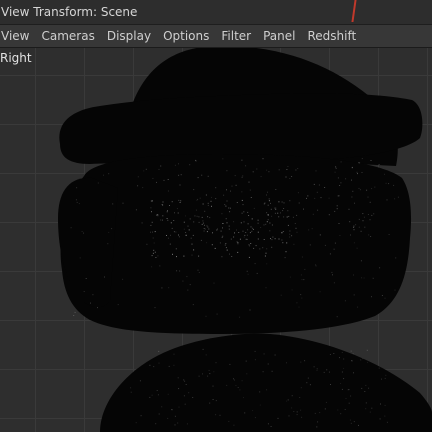 The width and height of the screenshot is (432, 432). What do you see at coordinates (236, 36) in the screenshot?
I see `menu-filter: Filter` at bounding box center [236, 36].